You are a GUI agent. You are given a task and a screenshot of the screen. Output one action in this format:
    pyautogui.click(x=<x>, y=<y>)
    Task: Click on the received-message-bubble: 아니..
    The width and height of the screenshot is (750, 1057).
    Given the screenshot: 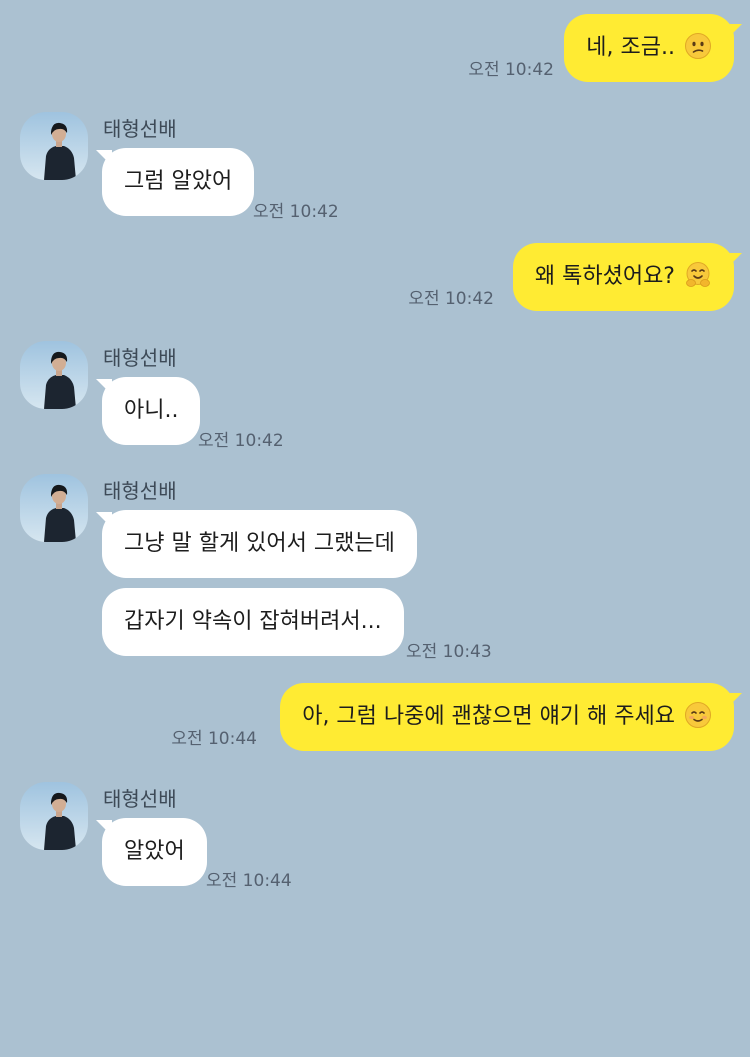 What is the action you would take?
    pyautogui.click(x=151, y=411)
    